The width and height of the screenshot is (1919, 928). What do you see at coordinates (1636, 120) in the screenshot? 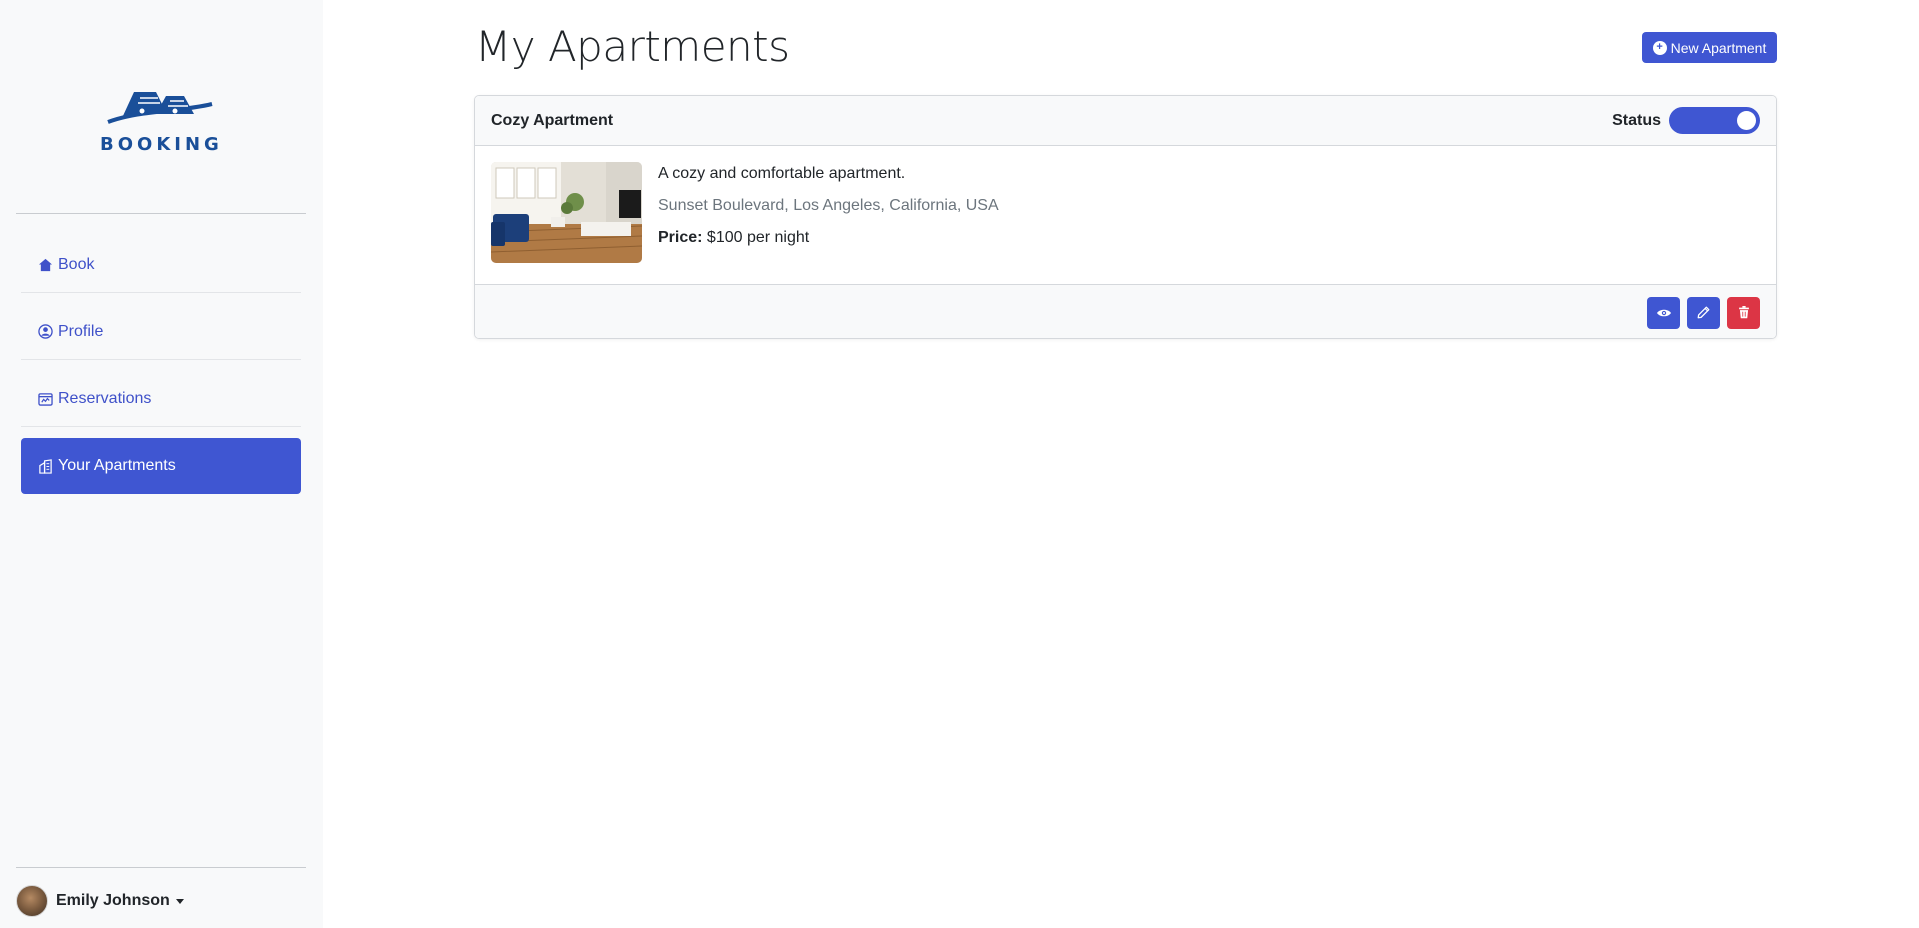
I see `status-label: Status` at bounding box center [1636, 120].